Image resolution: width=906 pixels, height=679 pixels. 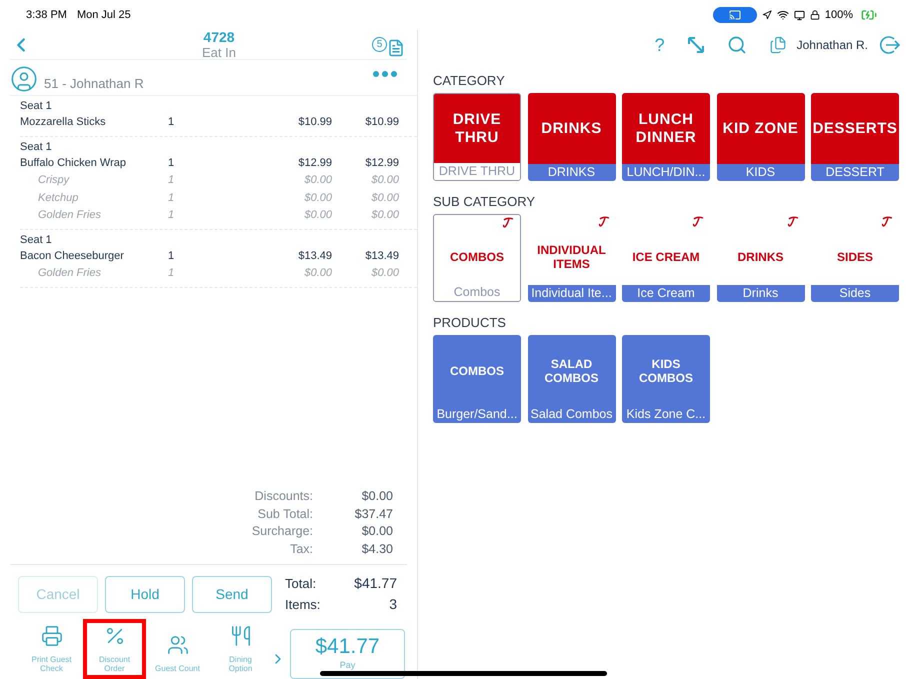 What do you see at coordinates (282, 531) in the screenshot?
I see `summary-label: Surcharge:` at bounding box center [282, 531].